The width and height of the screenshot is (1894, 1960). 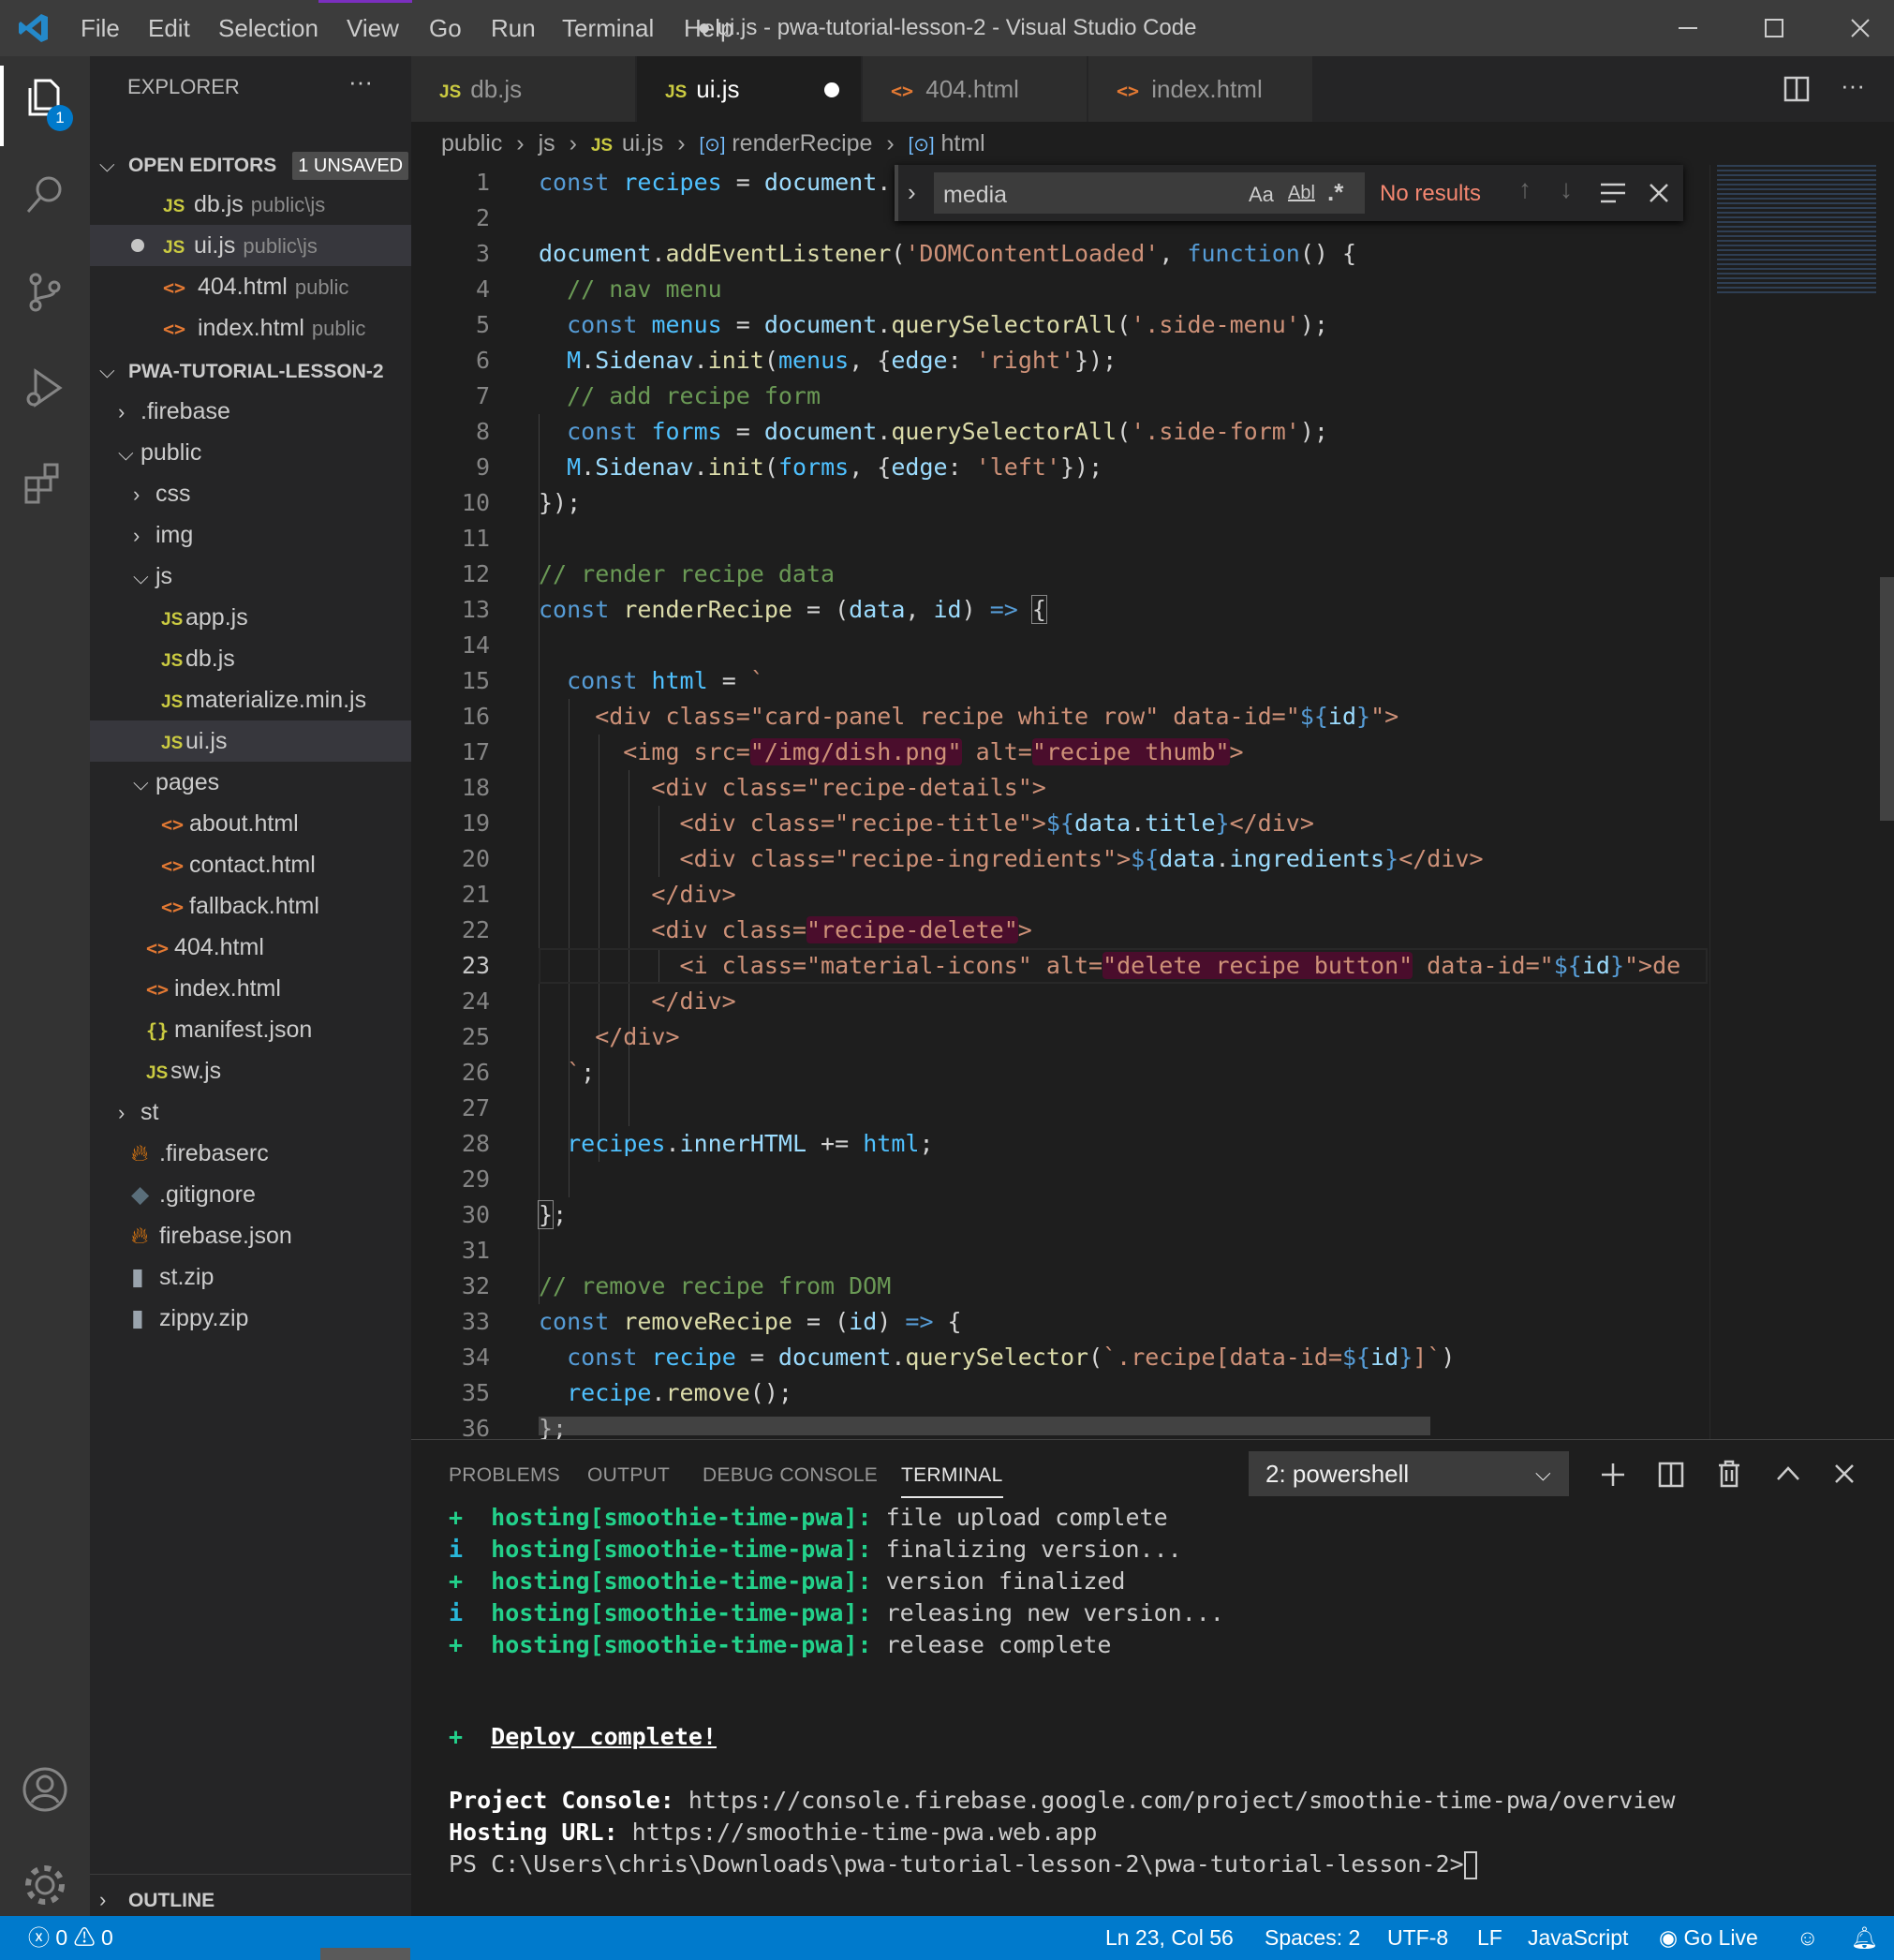 What do you see at coordinates (250, 411) in the screenshot?
I see `tree-item: › .firebase` at bounding box center [250, 411].